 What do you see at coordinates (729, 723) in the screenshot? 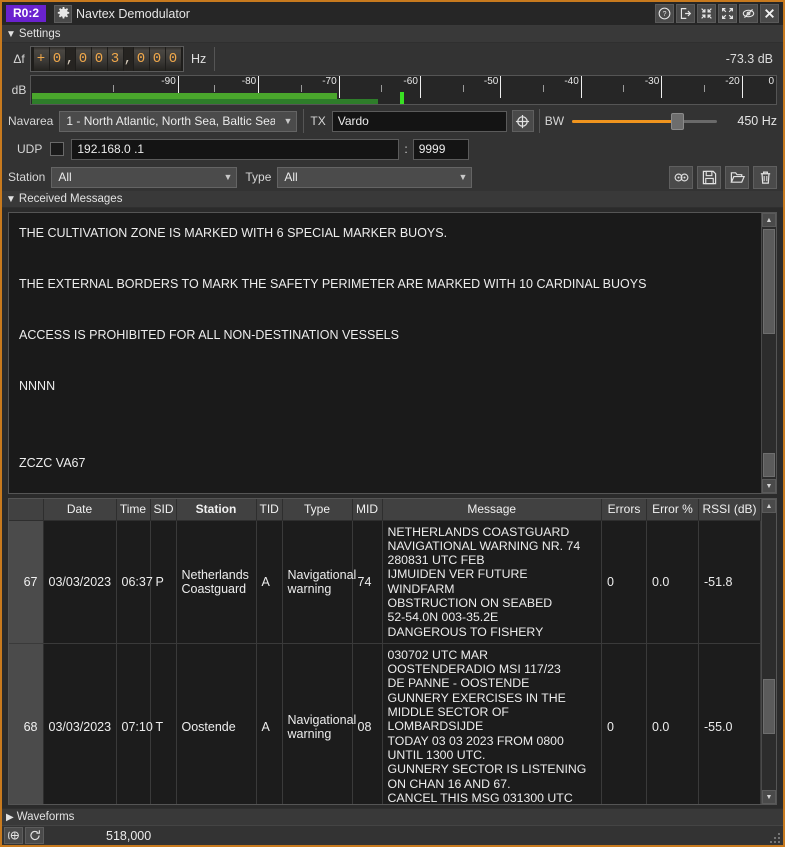
I see `cell-rssi: -55.0` at bounding box center [729, 723].